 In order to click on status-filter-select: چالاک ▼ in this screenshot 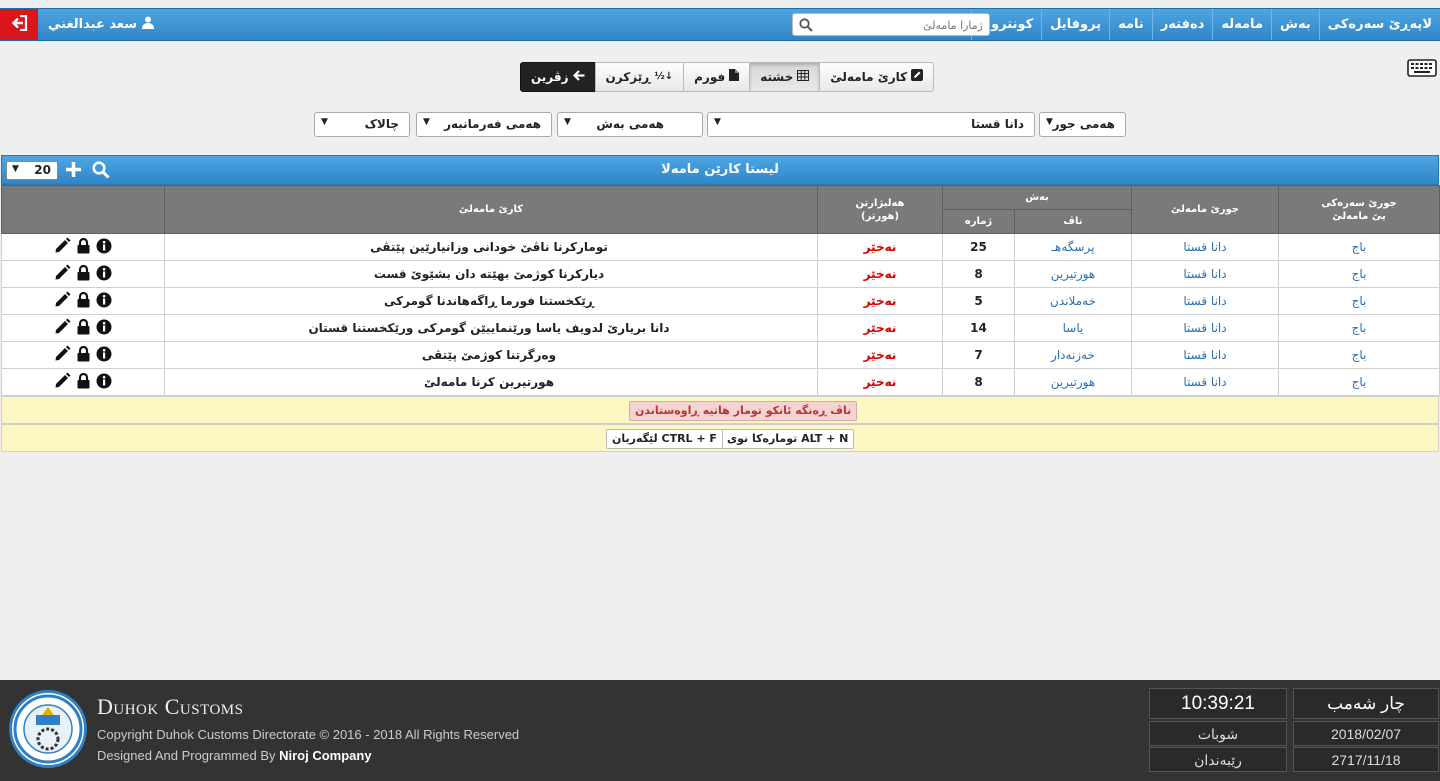, I will do `click(362, 124)`.